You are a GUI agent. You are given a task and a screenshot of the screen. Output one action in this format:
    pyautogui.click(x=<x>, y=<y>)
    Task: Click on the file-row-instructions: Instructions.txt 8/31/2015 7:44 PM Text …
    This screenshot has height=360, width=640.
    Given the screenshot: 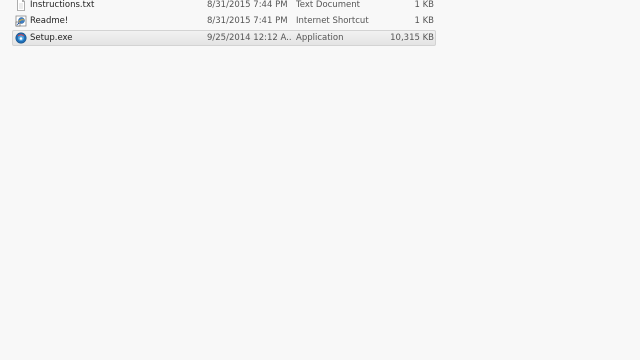 What is the action you would take?
    pyautogui.click(x=320, y=6)
    